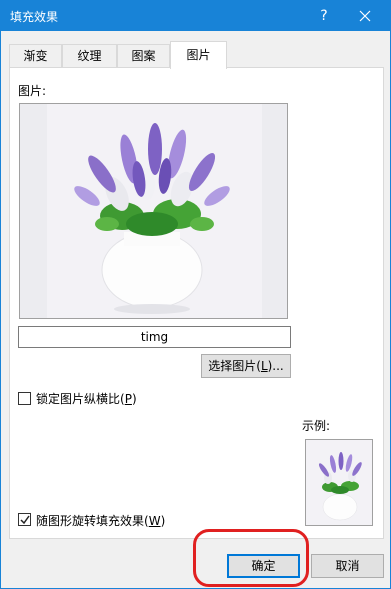 The height and width of the screenshot is (589, 391). Describe the element at coordinates (24, 398) in the screenshot. I see `lock-aspect-checkbox` at that location.